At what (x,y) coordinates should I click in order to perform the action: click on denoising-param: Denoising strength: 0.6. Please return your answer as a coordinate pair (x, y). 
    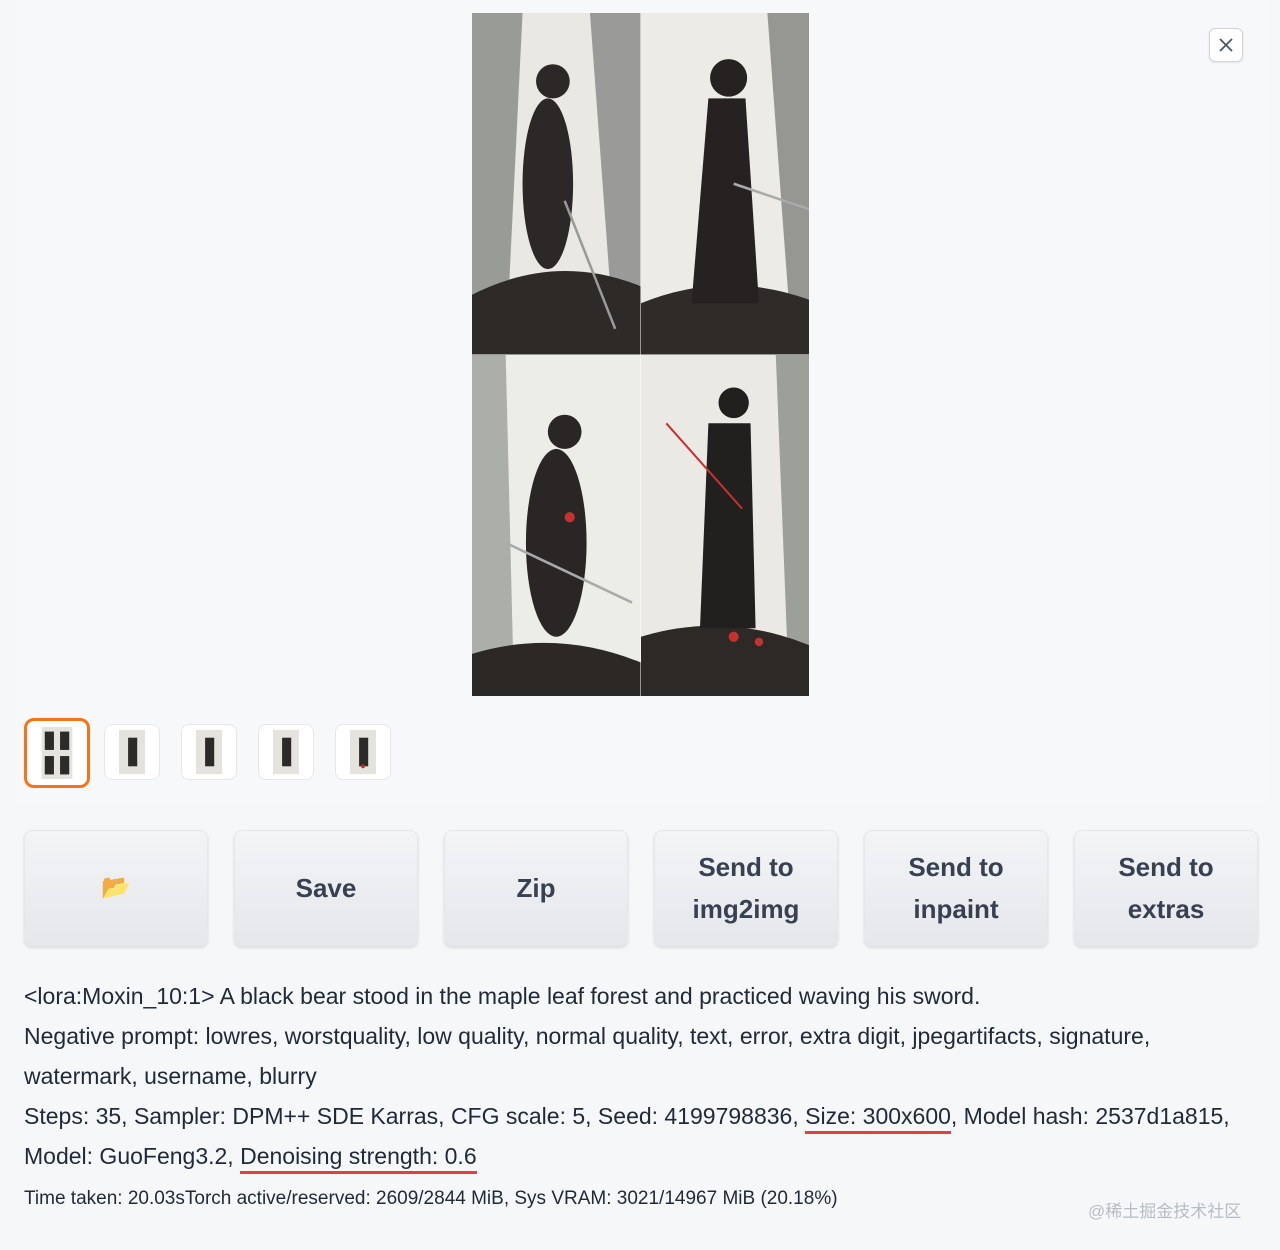
    Looking at the image, I should click on (358, 1158).